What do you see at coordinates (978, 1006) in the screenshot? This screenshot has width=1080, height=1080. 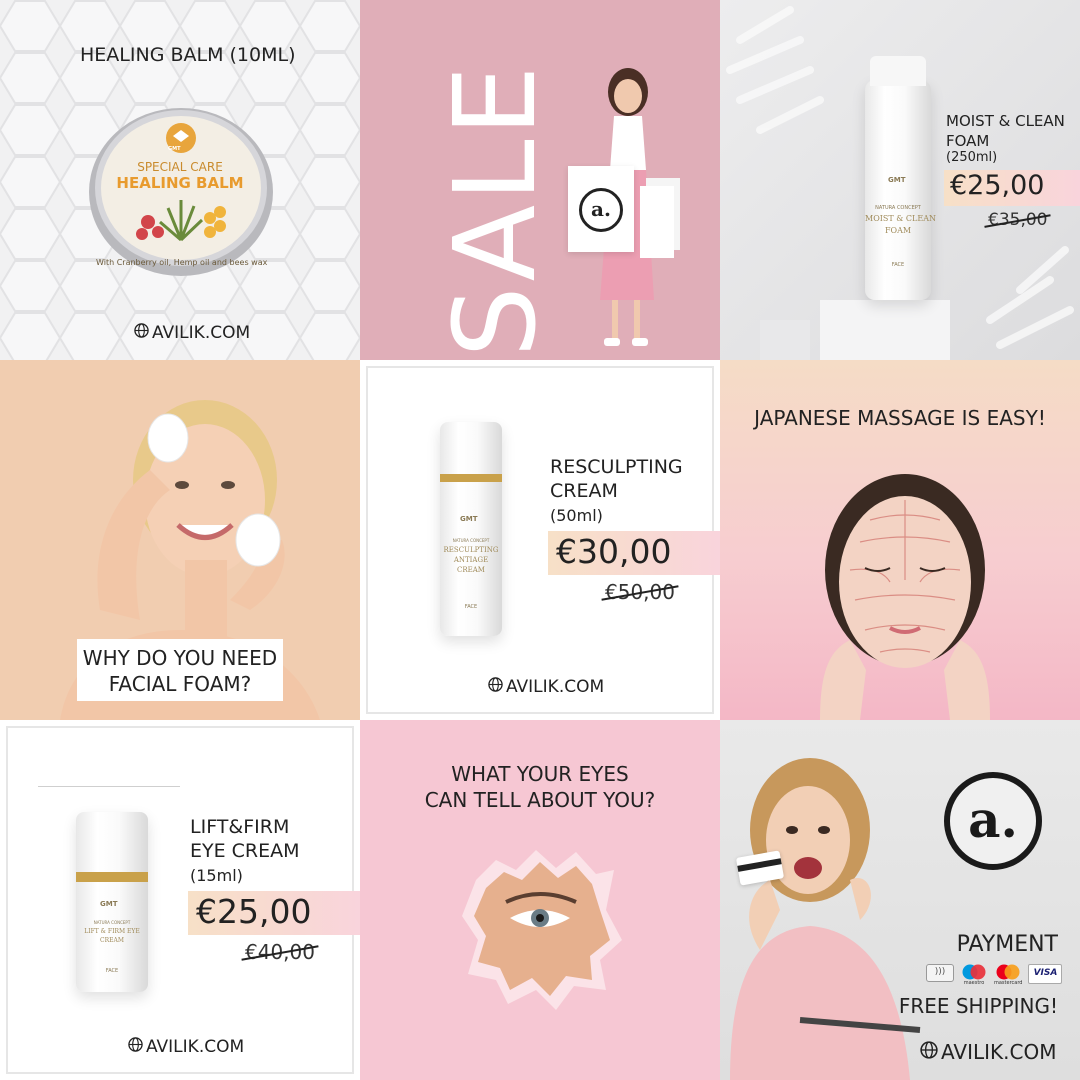 I see `shipping-text: FREE SHIPPING!` at bounding box center [978, 1006].